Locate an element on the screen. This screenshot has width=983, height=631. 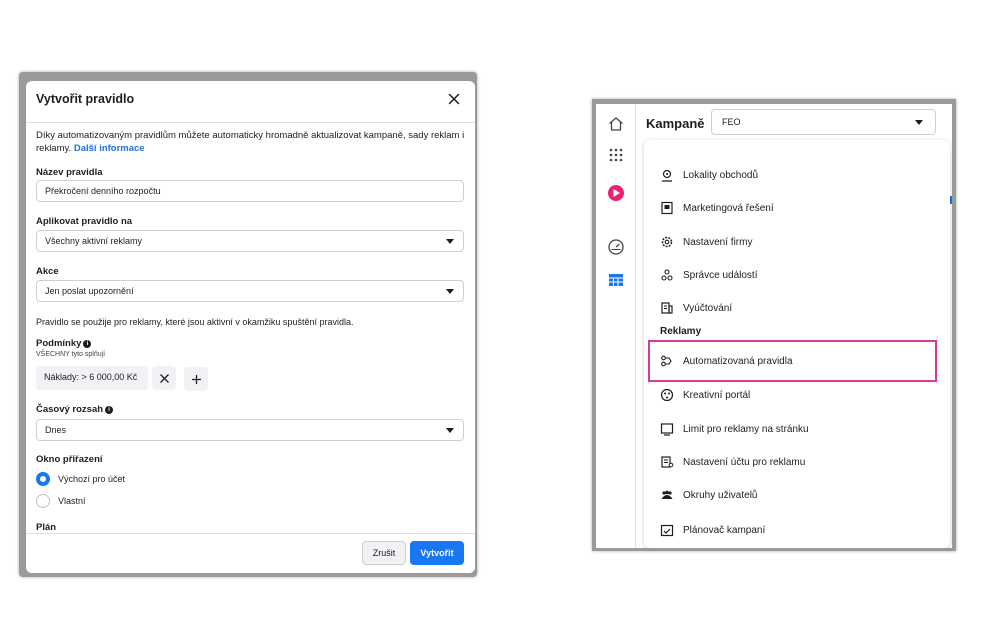
left-nav-rail is located at coordinates (616, 326).